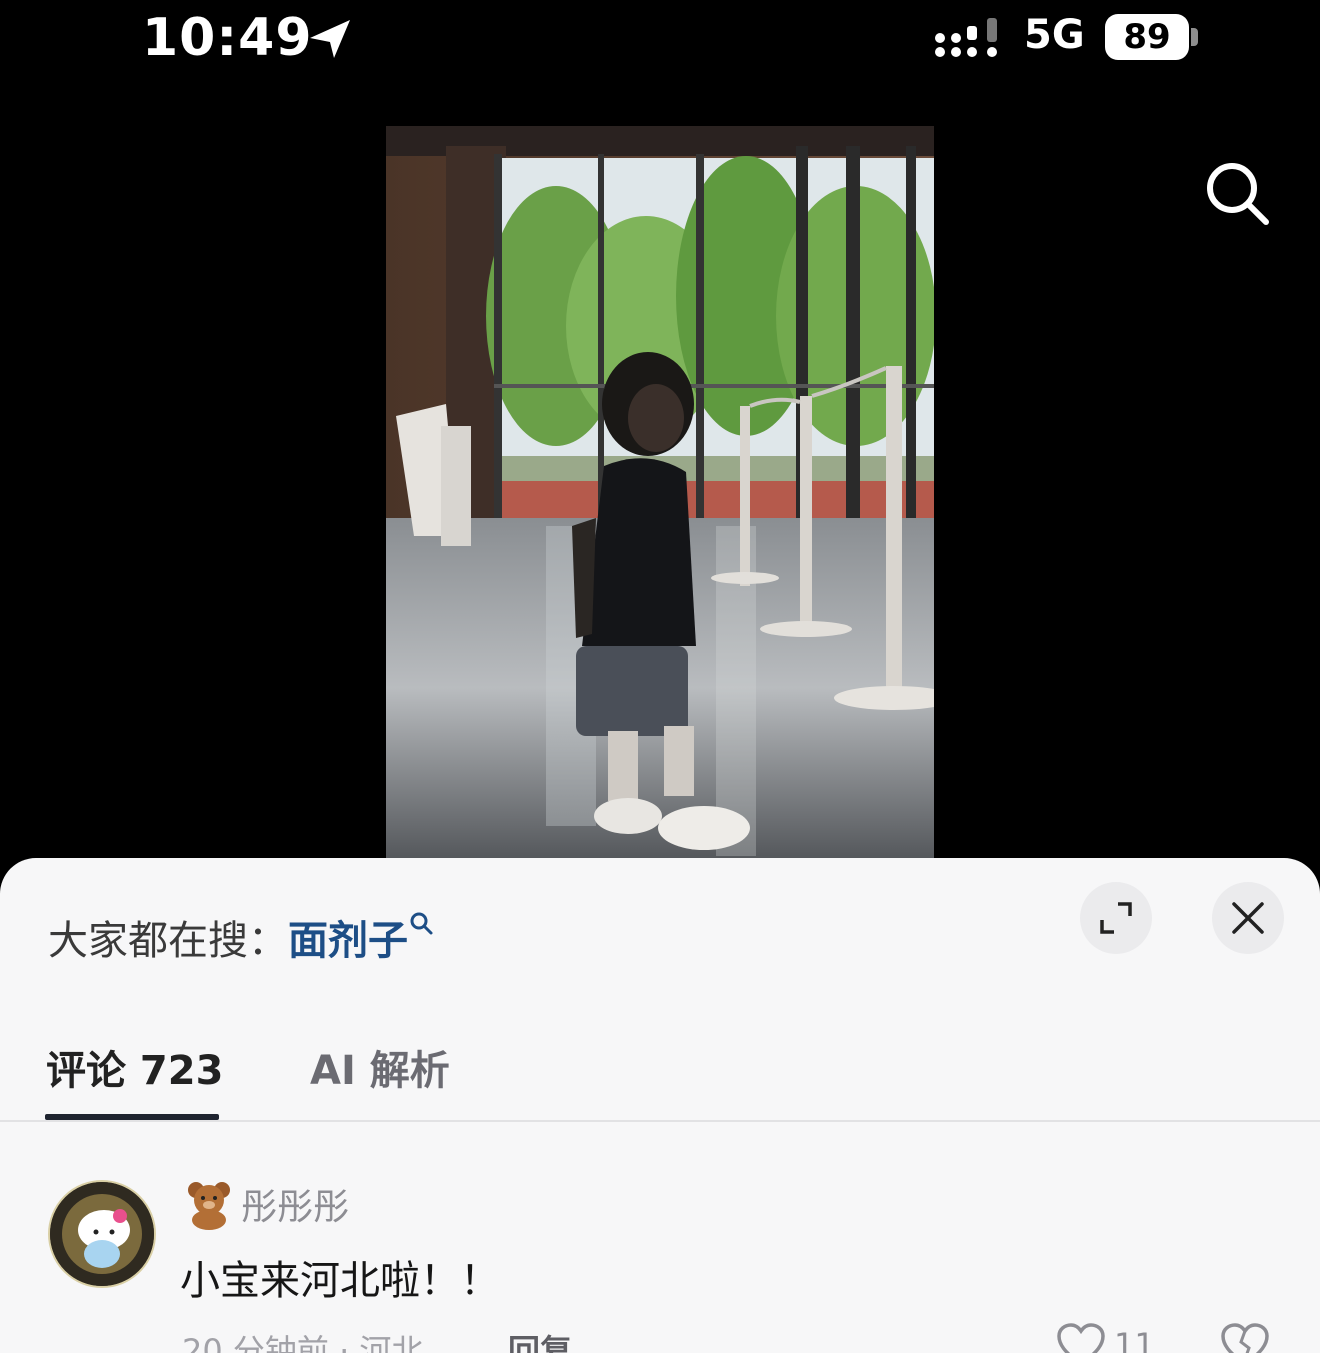 This screenshot has width=1320, height=1353. What do you see at coordinates (1054, 35) in the screenshot?
I see `network-type: 5G` at bounding box center [1054, 35].